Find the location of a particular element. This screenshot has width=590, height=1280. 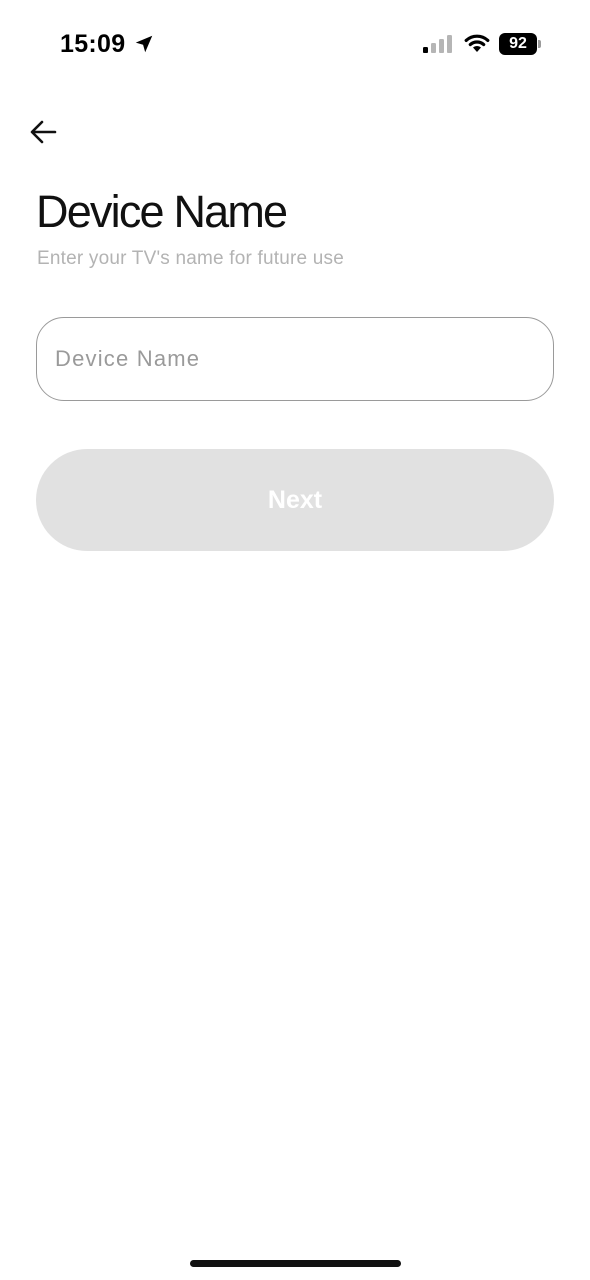

arrow-left-icon is located at coordinates (43, 132).